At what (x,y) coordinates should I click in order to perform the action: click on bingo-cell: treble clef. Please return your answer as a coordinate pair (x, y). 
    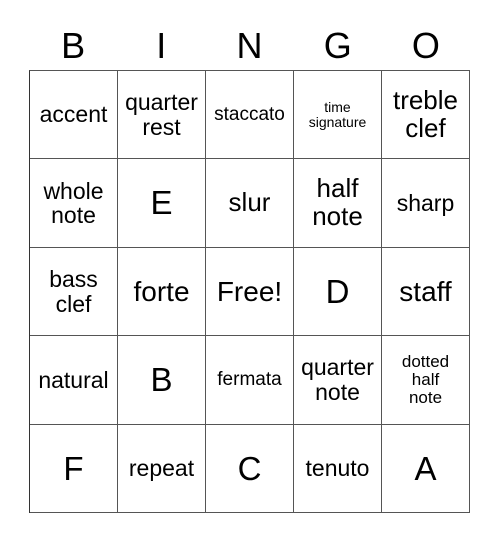
    Looking at the image, I should click on (426, 115).